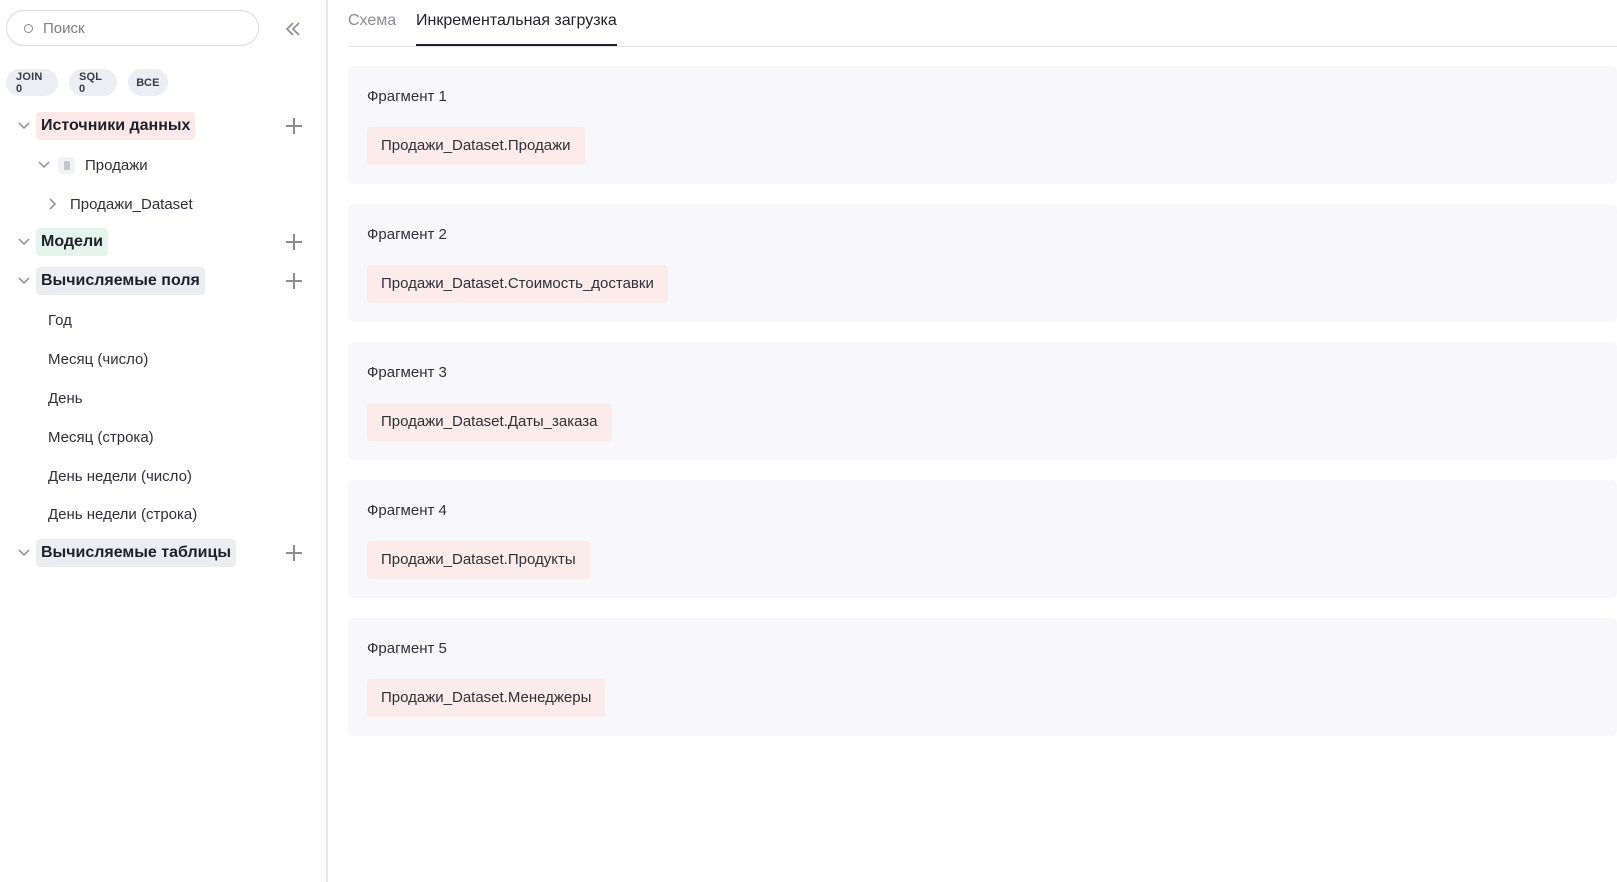 This screenshot has width=1617, height=882. Describe the element at coordinates (53, 204) in the screenshot. I see `chevron-right-icon` at that location.